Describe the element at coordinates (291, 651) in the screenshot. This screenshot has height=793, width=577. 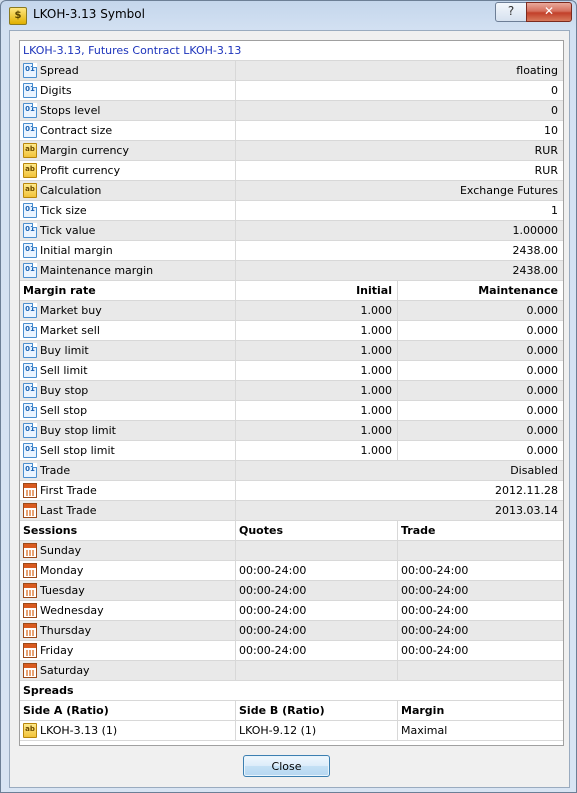
I see `session-row: Friday 00:00-24:00 00:00-24:00` at that location.